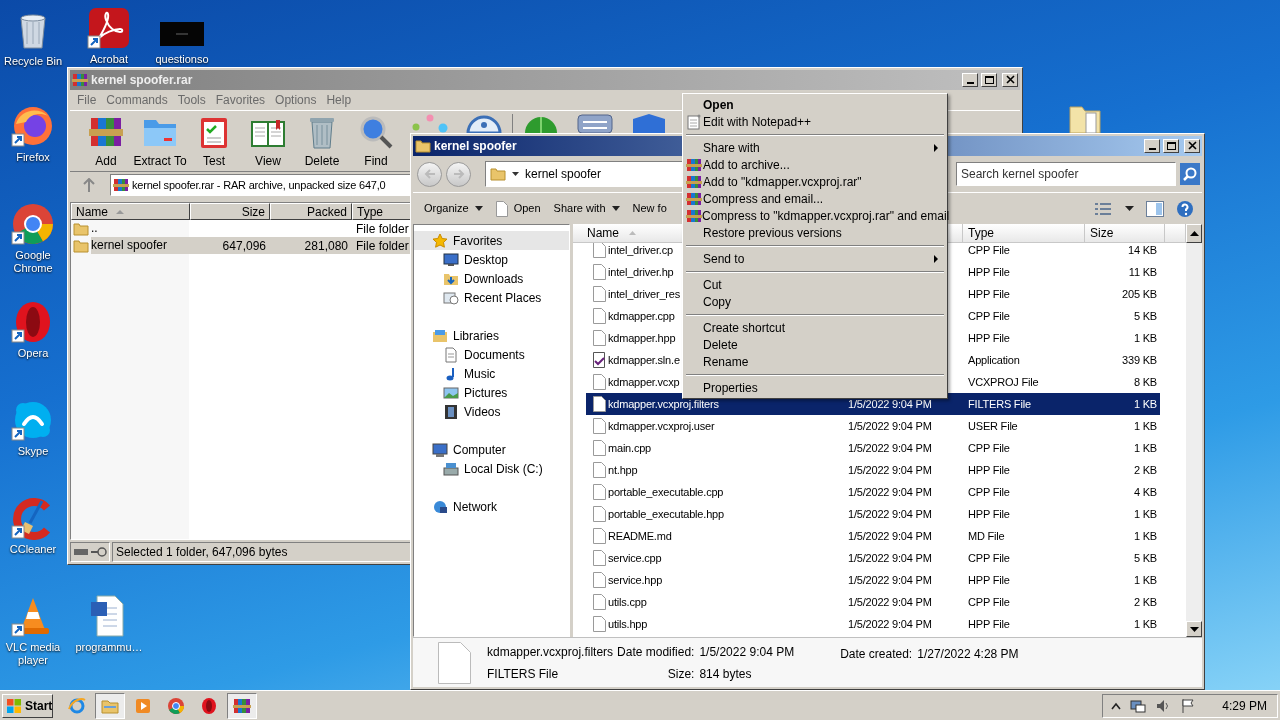 Image resolution: width=1280 pixels, height=720 pixels. I want to click on window-title: kernel spoofer.rar, so click(142, 80).